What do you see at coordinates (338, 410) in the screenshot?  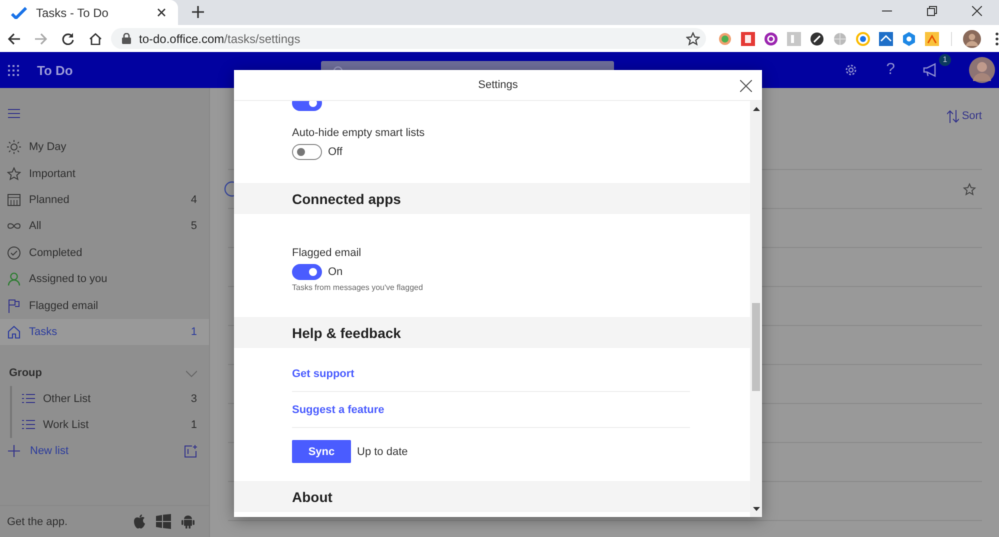 I see `link: Suggest a feature` at bounding box center [338, 410].